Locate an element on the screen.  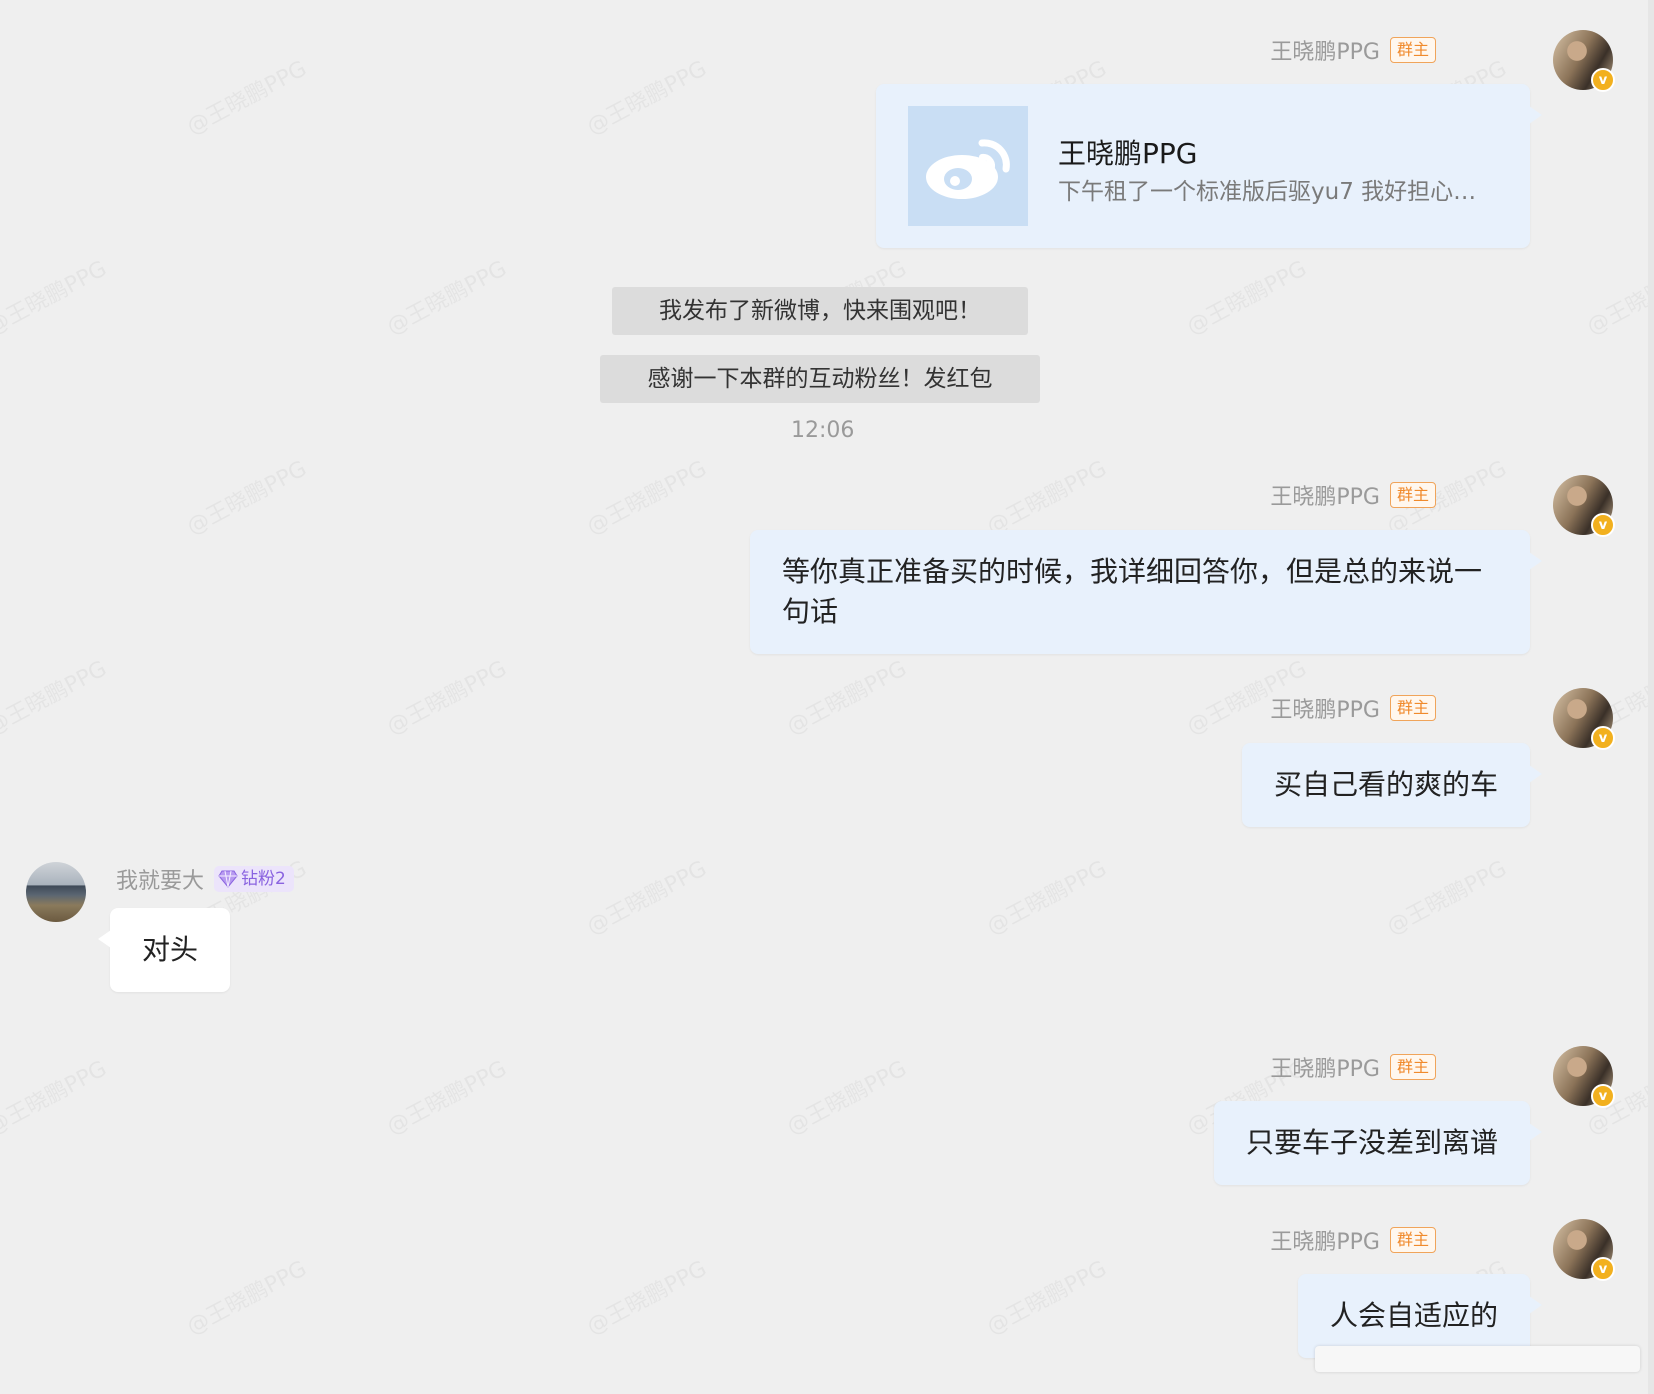
avatar is located at coordinates (56, 892).